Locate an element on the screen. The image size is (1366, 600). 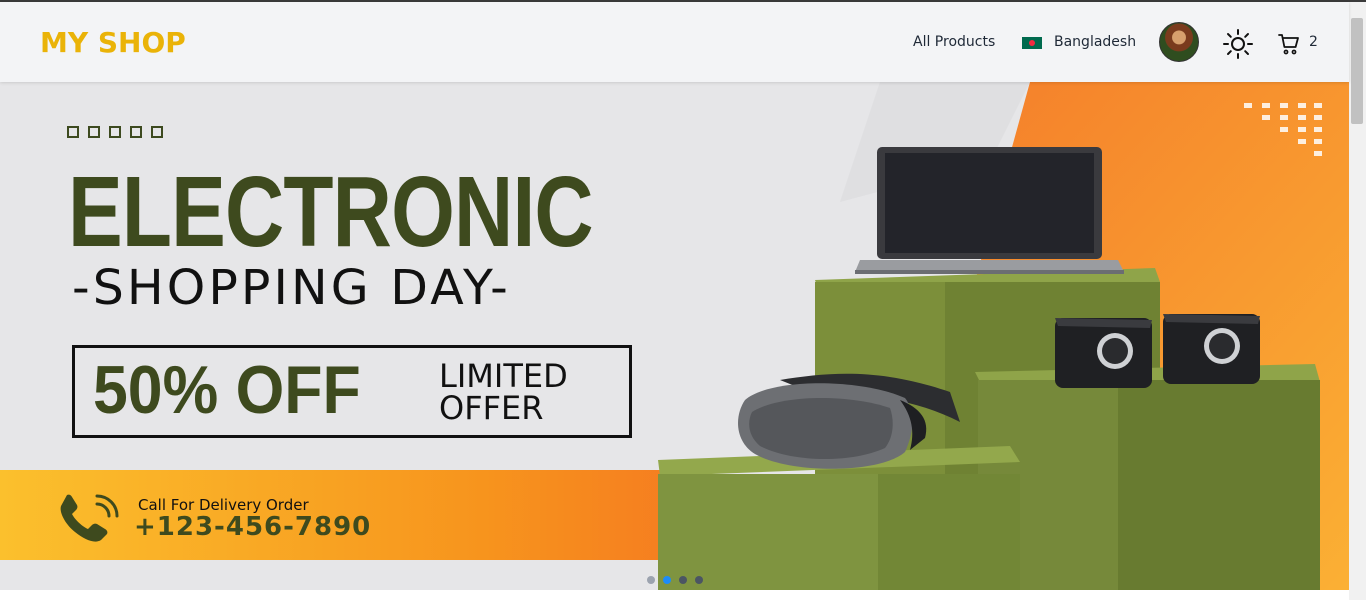
site-header: MY SHOP All Products Bangladesh 2 is located at coordinates (674, 42).